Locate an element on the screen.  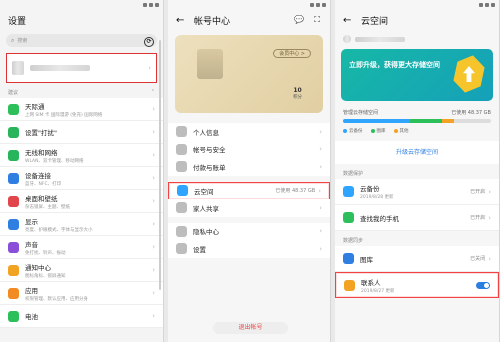
account-entry: › is located at coordinates (81, 68).